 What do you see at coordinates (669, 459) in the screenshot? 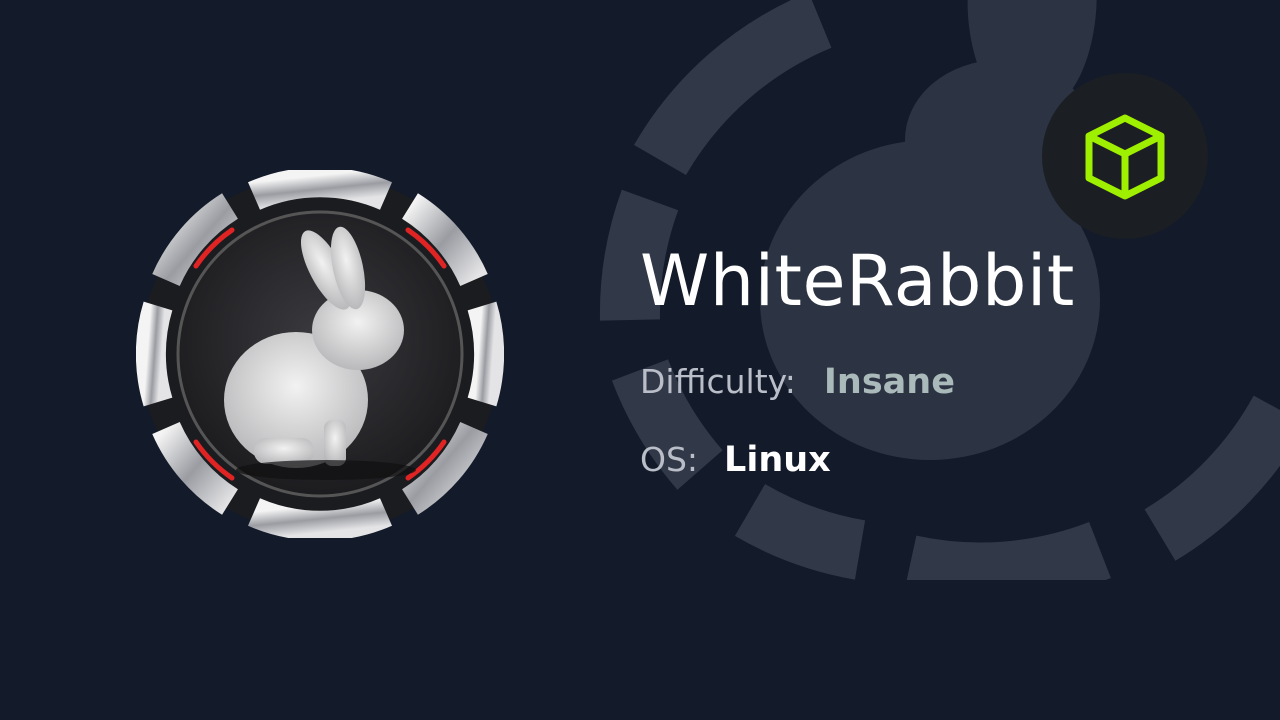
I see `os-label: OS:` at bounding box center [669, 459].